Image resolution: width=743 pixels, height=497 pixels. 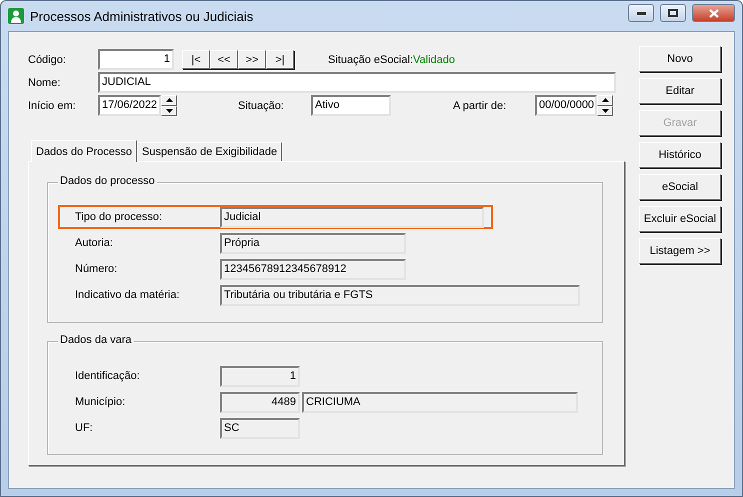 I want to click on action-button: eSocial, so click(x=680, y=187).